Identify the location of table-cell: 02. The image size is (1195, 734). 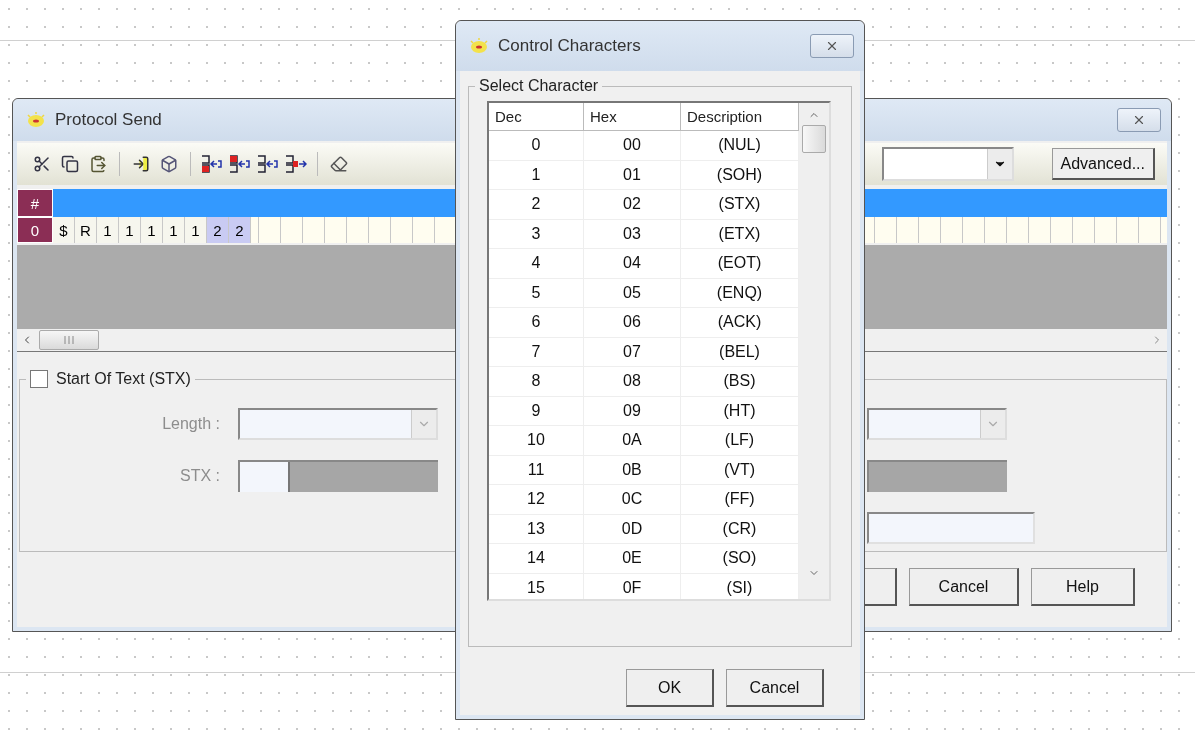
(632, 205).